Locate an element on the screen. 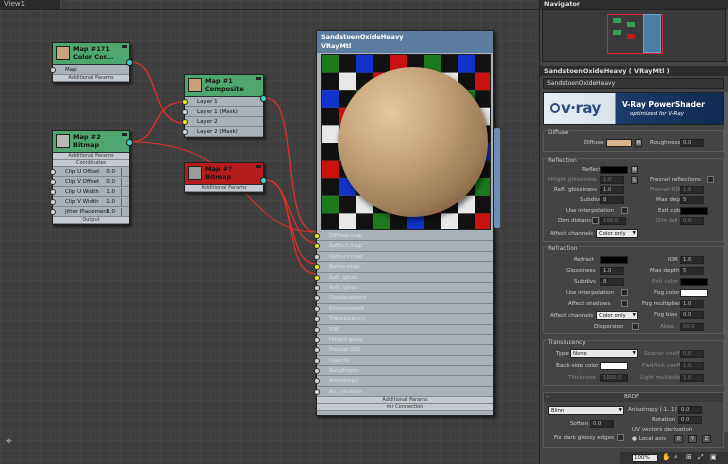 This screenshot has width=728, height=464. view-tab: View1 is located at coordinates (30, 4).